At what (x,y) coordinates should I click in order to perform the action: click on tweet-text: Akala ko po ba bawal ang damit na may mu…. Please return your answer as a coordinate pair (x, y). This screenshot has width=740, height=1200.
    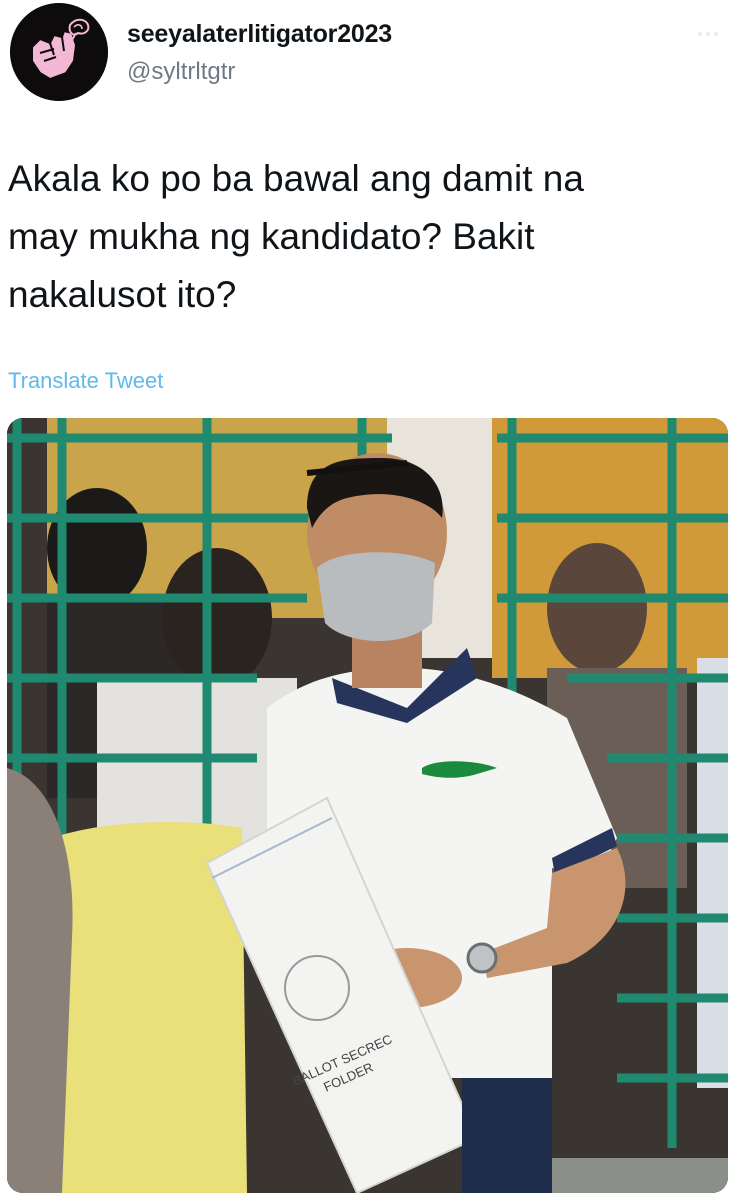
    Looking at the image, I should click on (296, 236).